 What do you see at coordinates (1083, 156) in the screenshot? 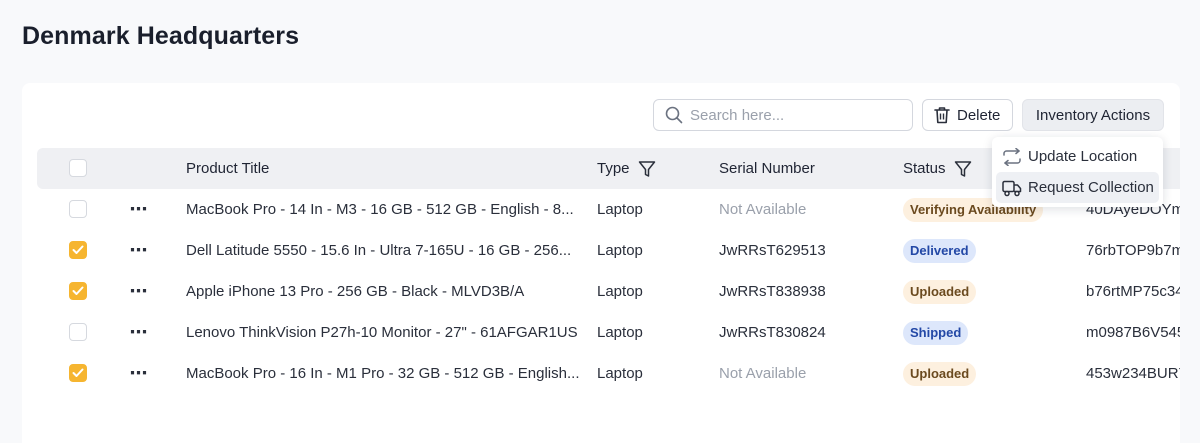
I see `menu-item-label: Update Location` at bounding box center [1083, 156].